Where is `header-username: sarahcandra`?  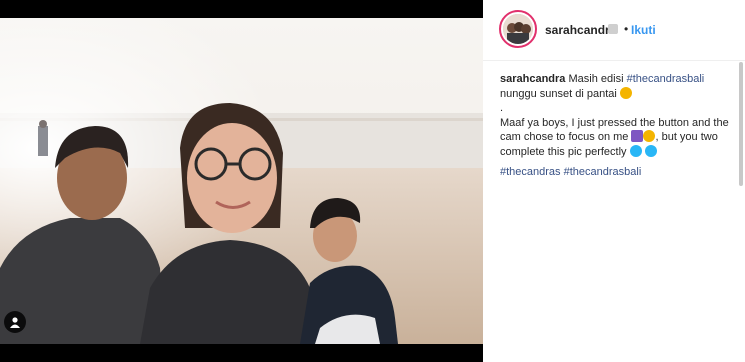 header-username: sarahcandra is located at coordinates (580, 30).